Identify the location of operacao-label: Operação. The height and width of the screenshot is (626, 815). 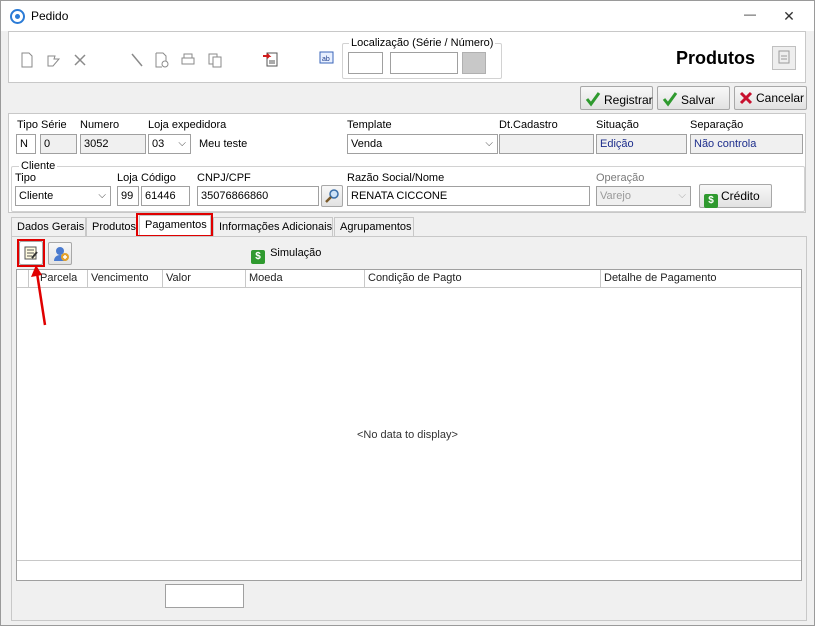
(620, 178).